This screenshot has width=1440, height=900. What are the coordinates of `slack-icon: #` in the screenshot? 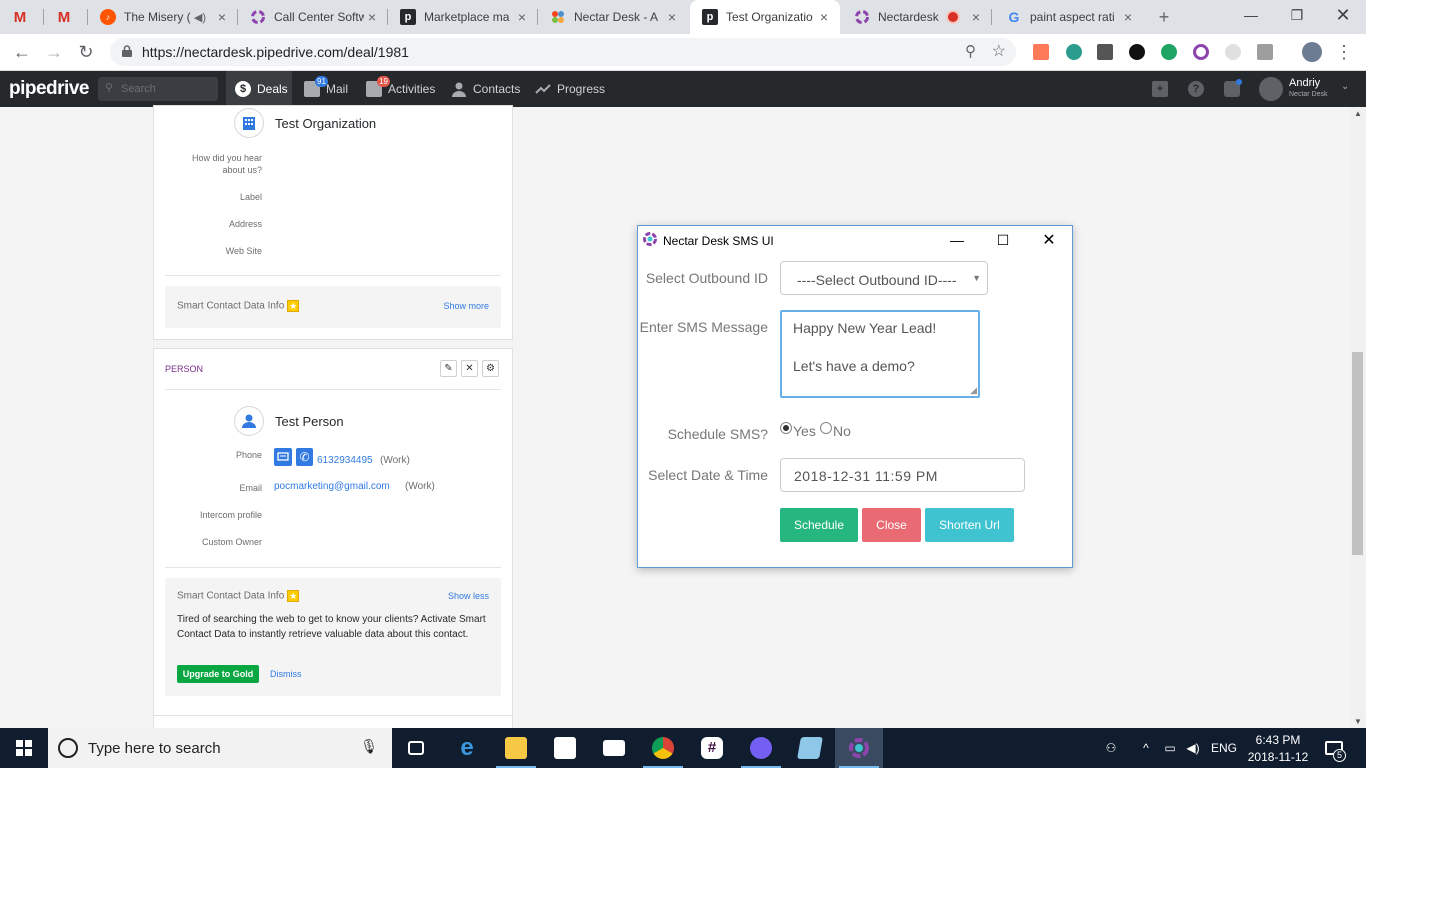 It's located at (712, 748).